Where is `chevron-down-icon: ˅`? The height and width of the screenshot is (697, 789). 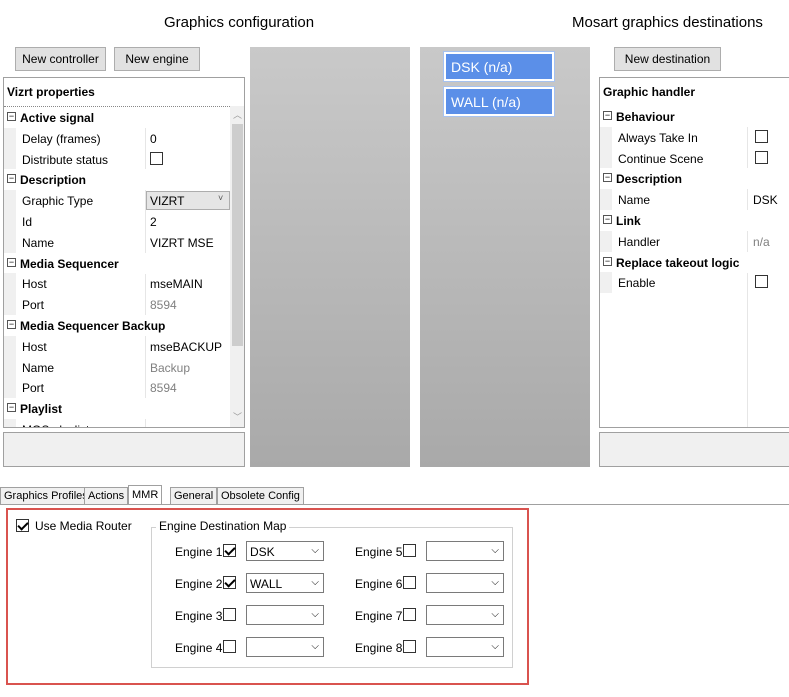 chevron-down-icon: ˅ is located at coordinates (220, 198).